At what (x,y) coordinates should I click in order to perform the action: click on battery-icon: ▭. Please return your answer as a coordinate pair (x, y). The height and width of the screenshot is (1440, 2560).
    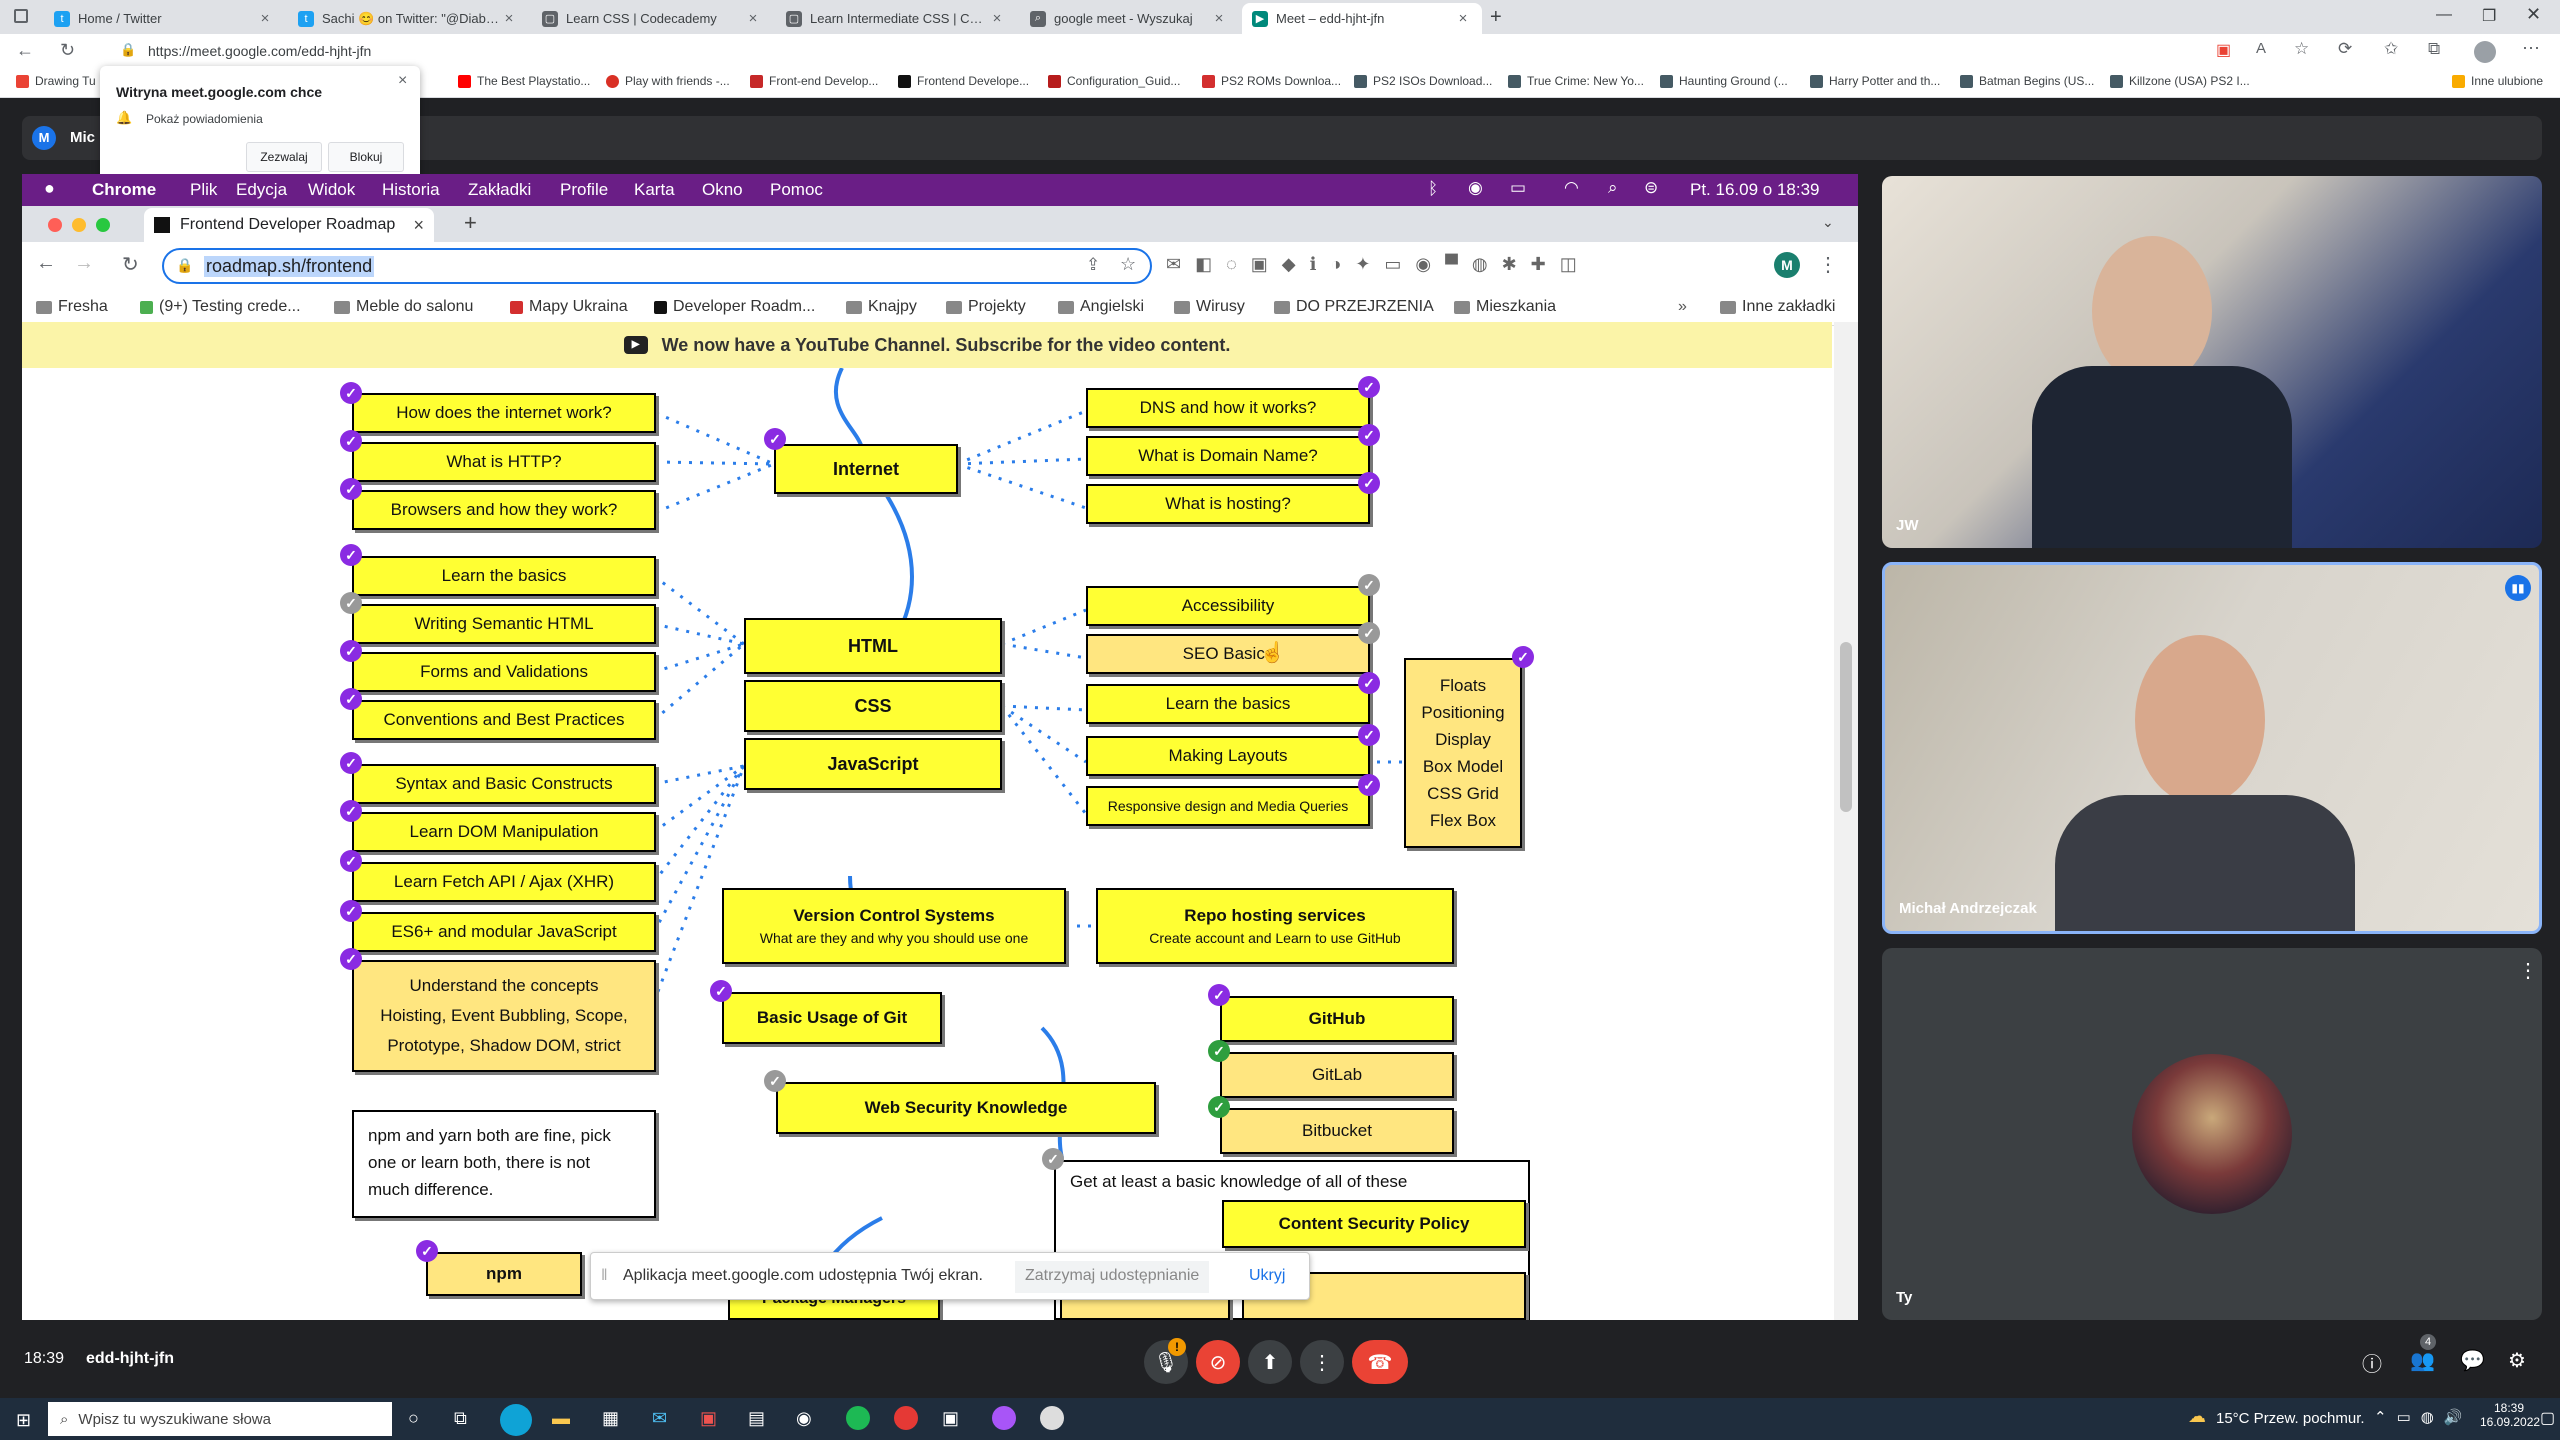
    Looking at the image, I should click on (1518, 188).